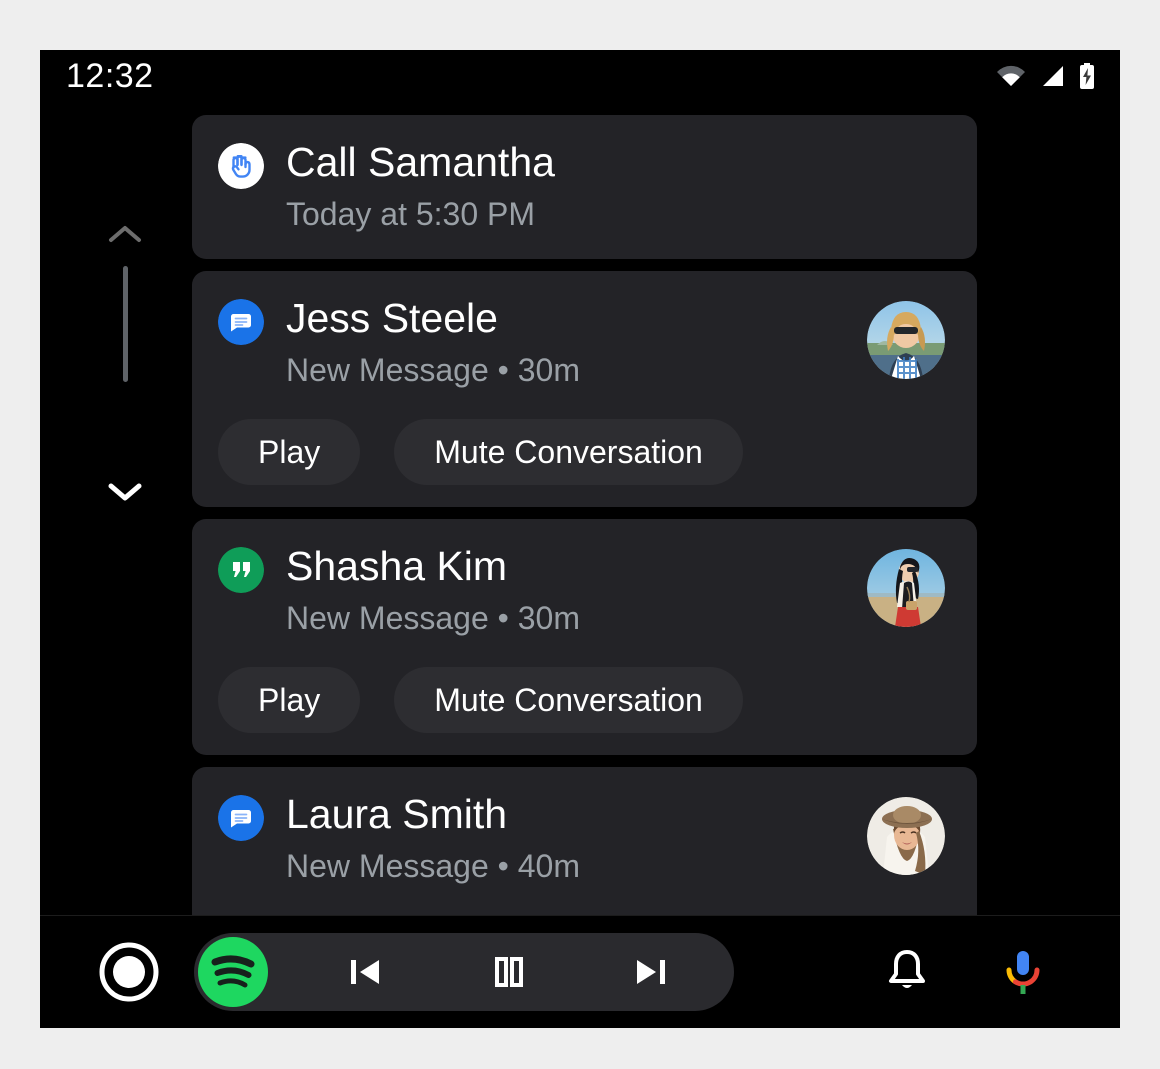  I want to click on bottom-right-icons, so click(965, 972).